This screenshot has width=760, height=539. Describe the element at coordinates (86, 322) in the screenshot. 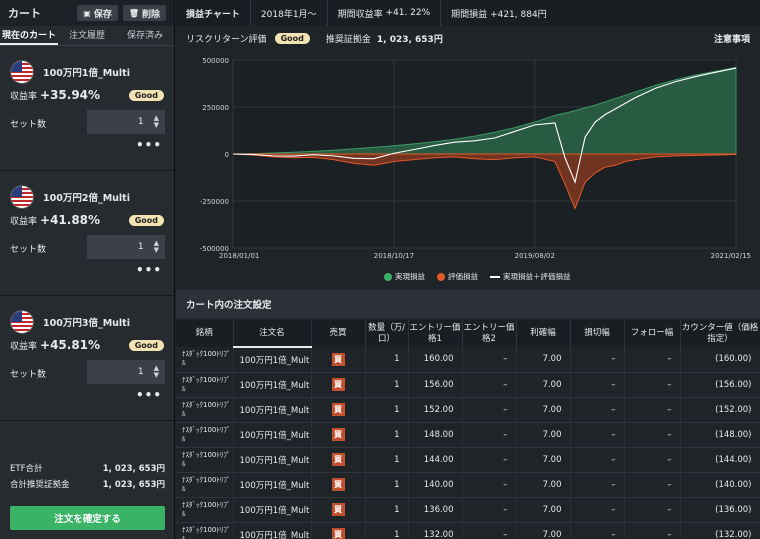

I see `cart-item-name: 100万円3倍_Multi` at that location.